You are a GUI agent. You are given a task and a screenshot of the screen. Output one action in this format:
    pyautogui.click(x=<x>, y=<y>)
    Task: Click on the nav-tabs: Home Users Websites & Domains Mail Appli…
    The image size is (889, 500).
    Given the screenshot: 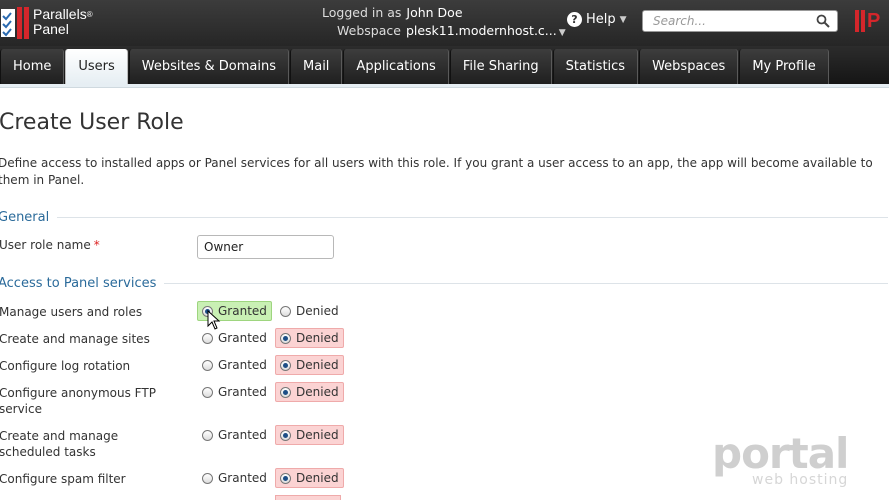 What is the action you would take?
    pyautogui.click(x=415, y=66)
    